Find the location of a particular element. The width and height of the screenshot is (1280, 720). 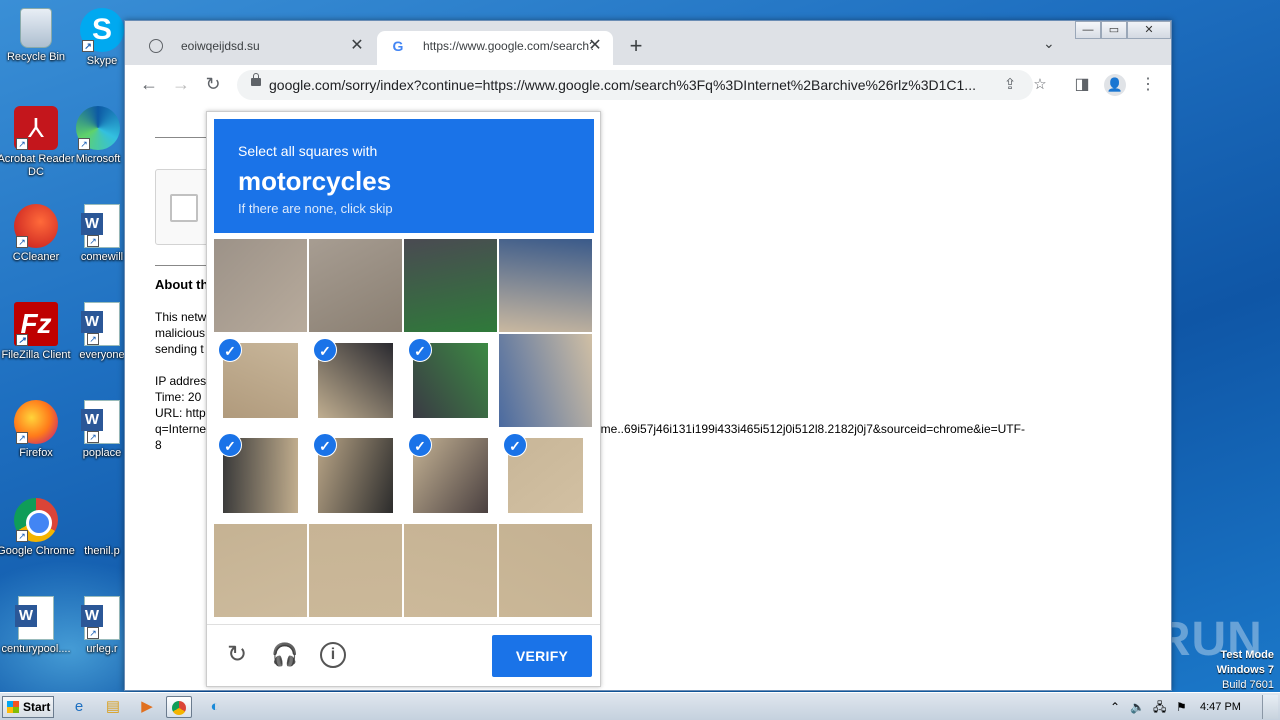

back-arrow-icon: ← is located at coordinates (149, 84).